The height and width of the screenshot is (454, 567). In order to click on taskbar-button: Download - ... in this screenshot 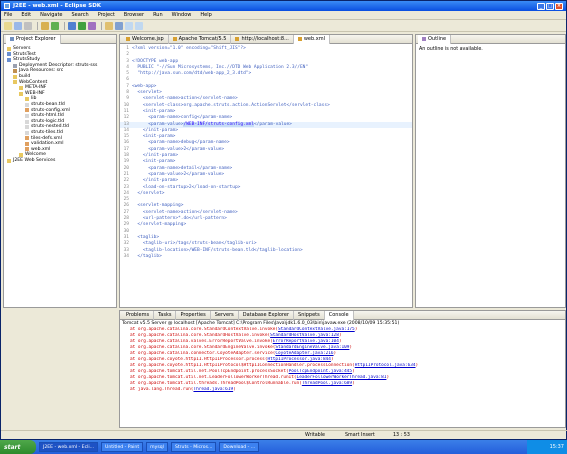, I will do `click(239, 447)`.